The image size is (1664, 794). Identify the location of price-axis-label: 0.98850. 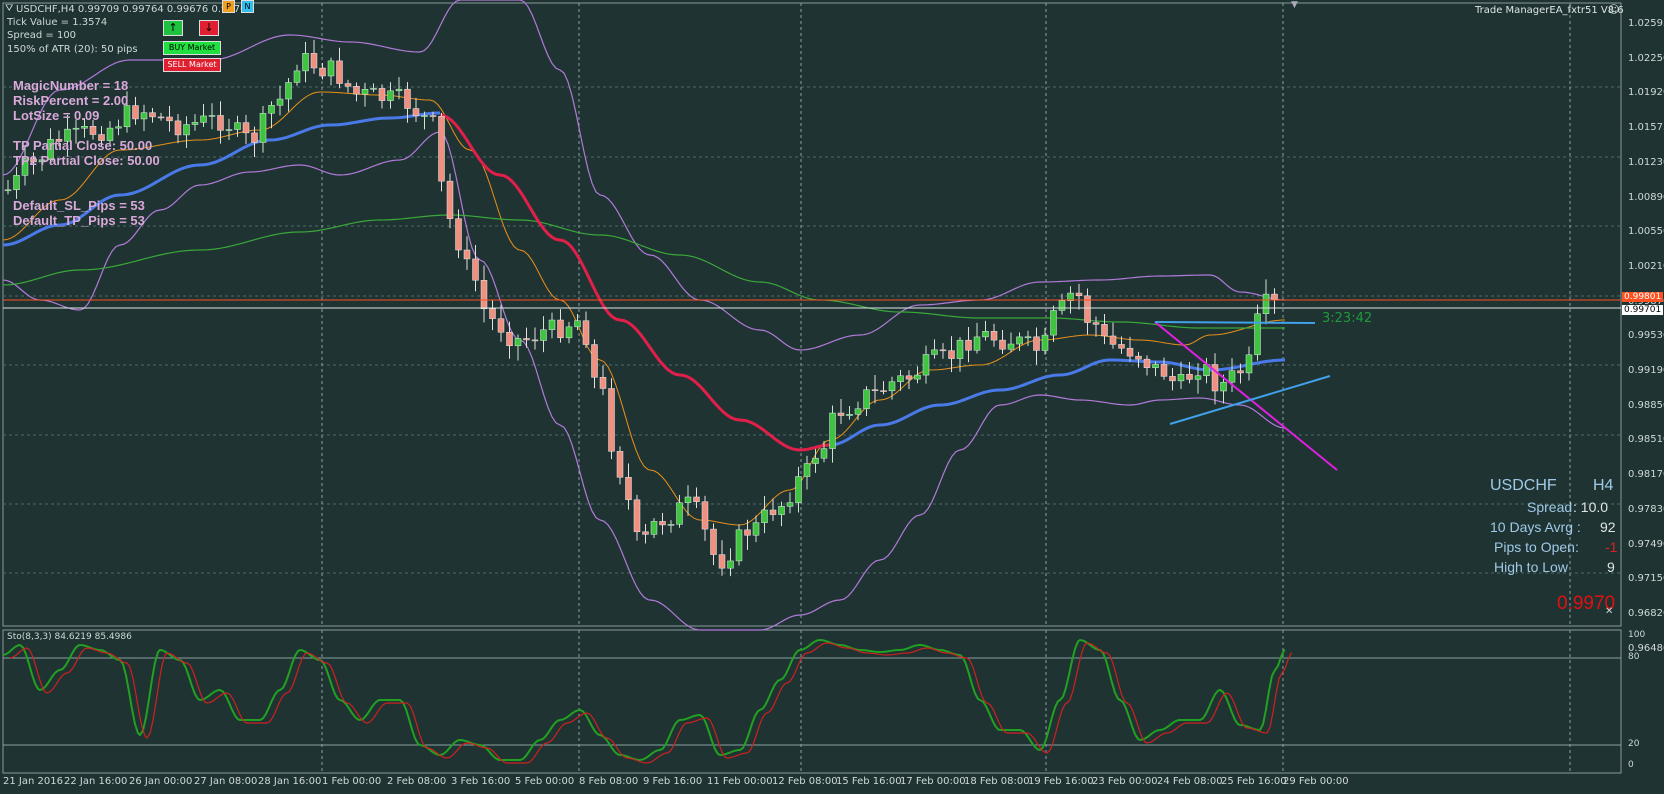
(1646, 405).